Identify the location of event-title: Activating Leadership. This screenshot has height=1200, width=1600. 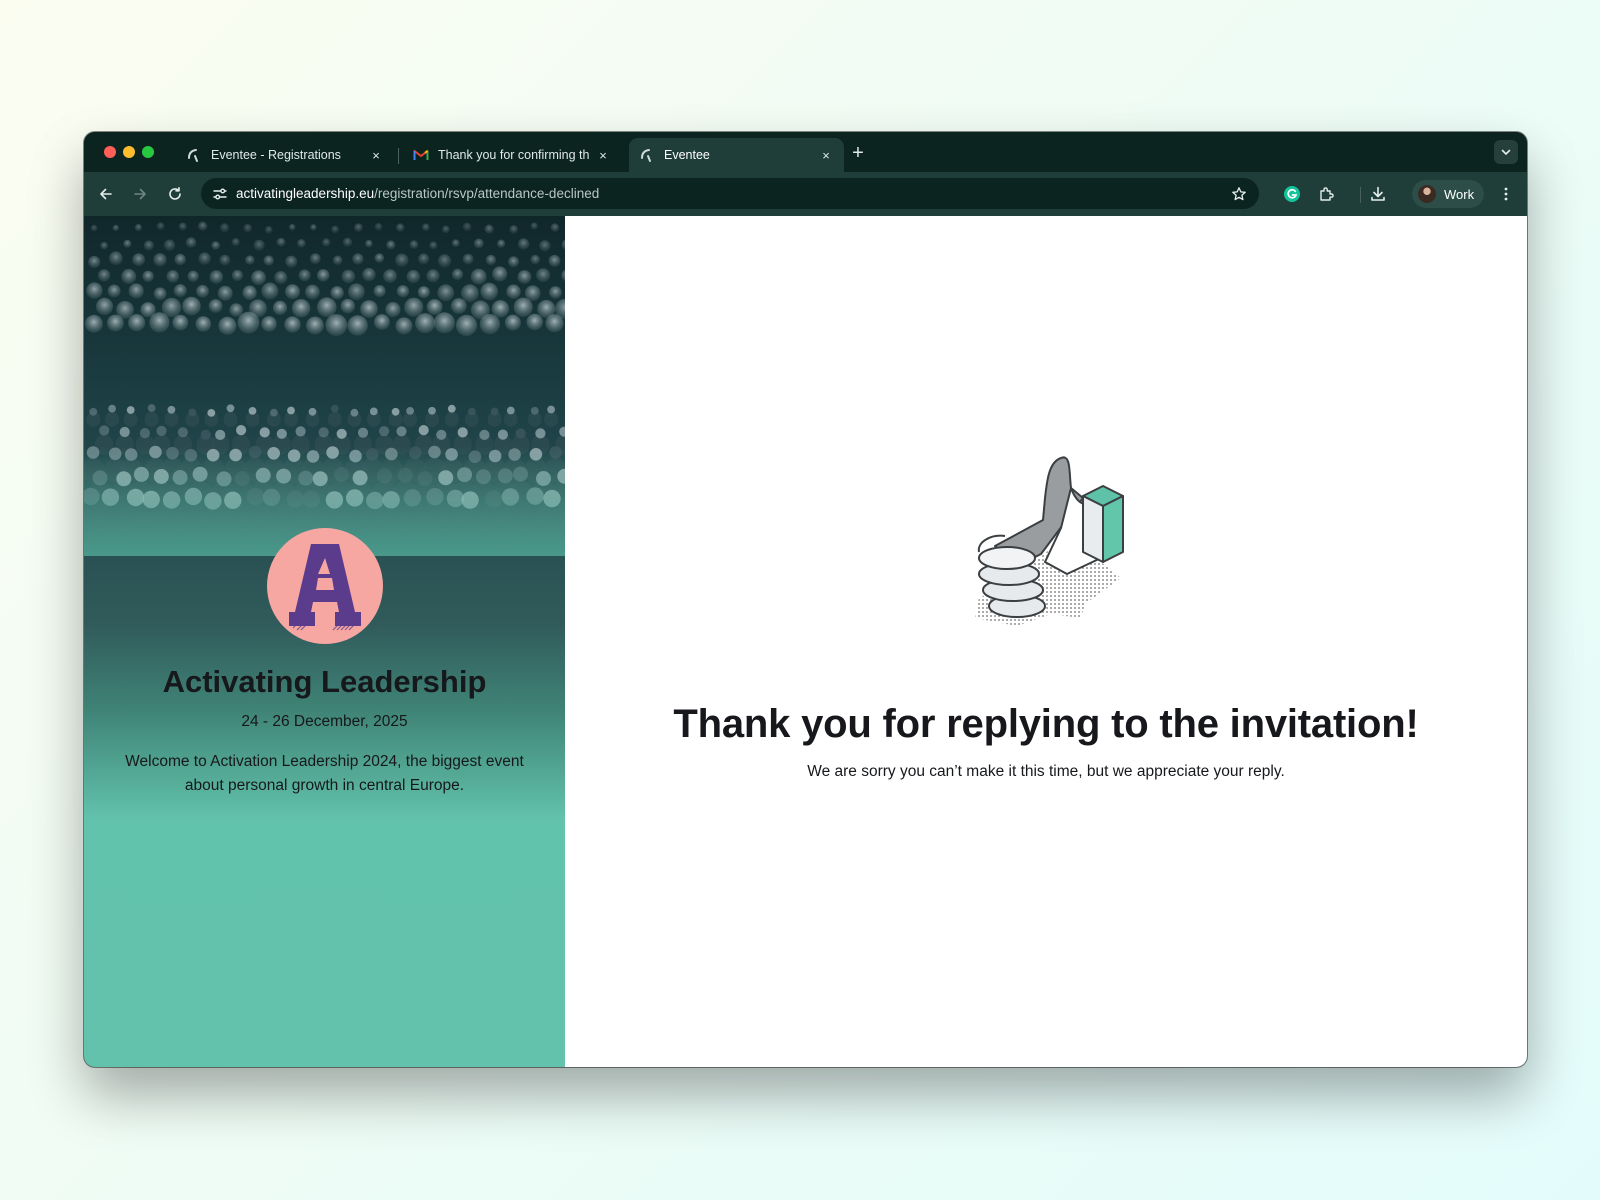
(324, 681).